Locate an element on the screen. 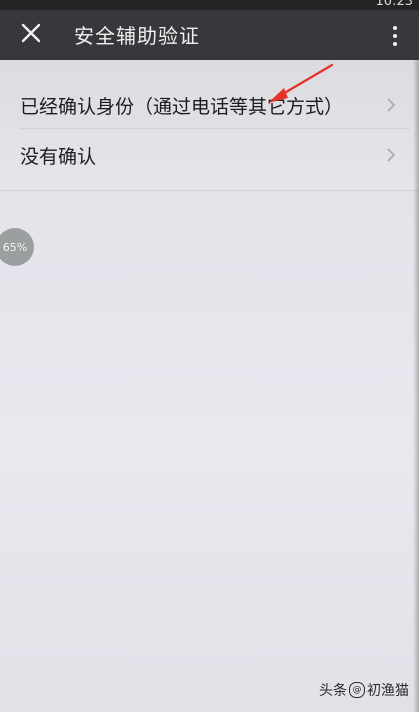 Image resolution: width=419 pixels, height=712 pixels. more-options-button is located at coordinates (395, 36).